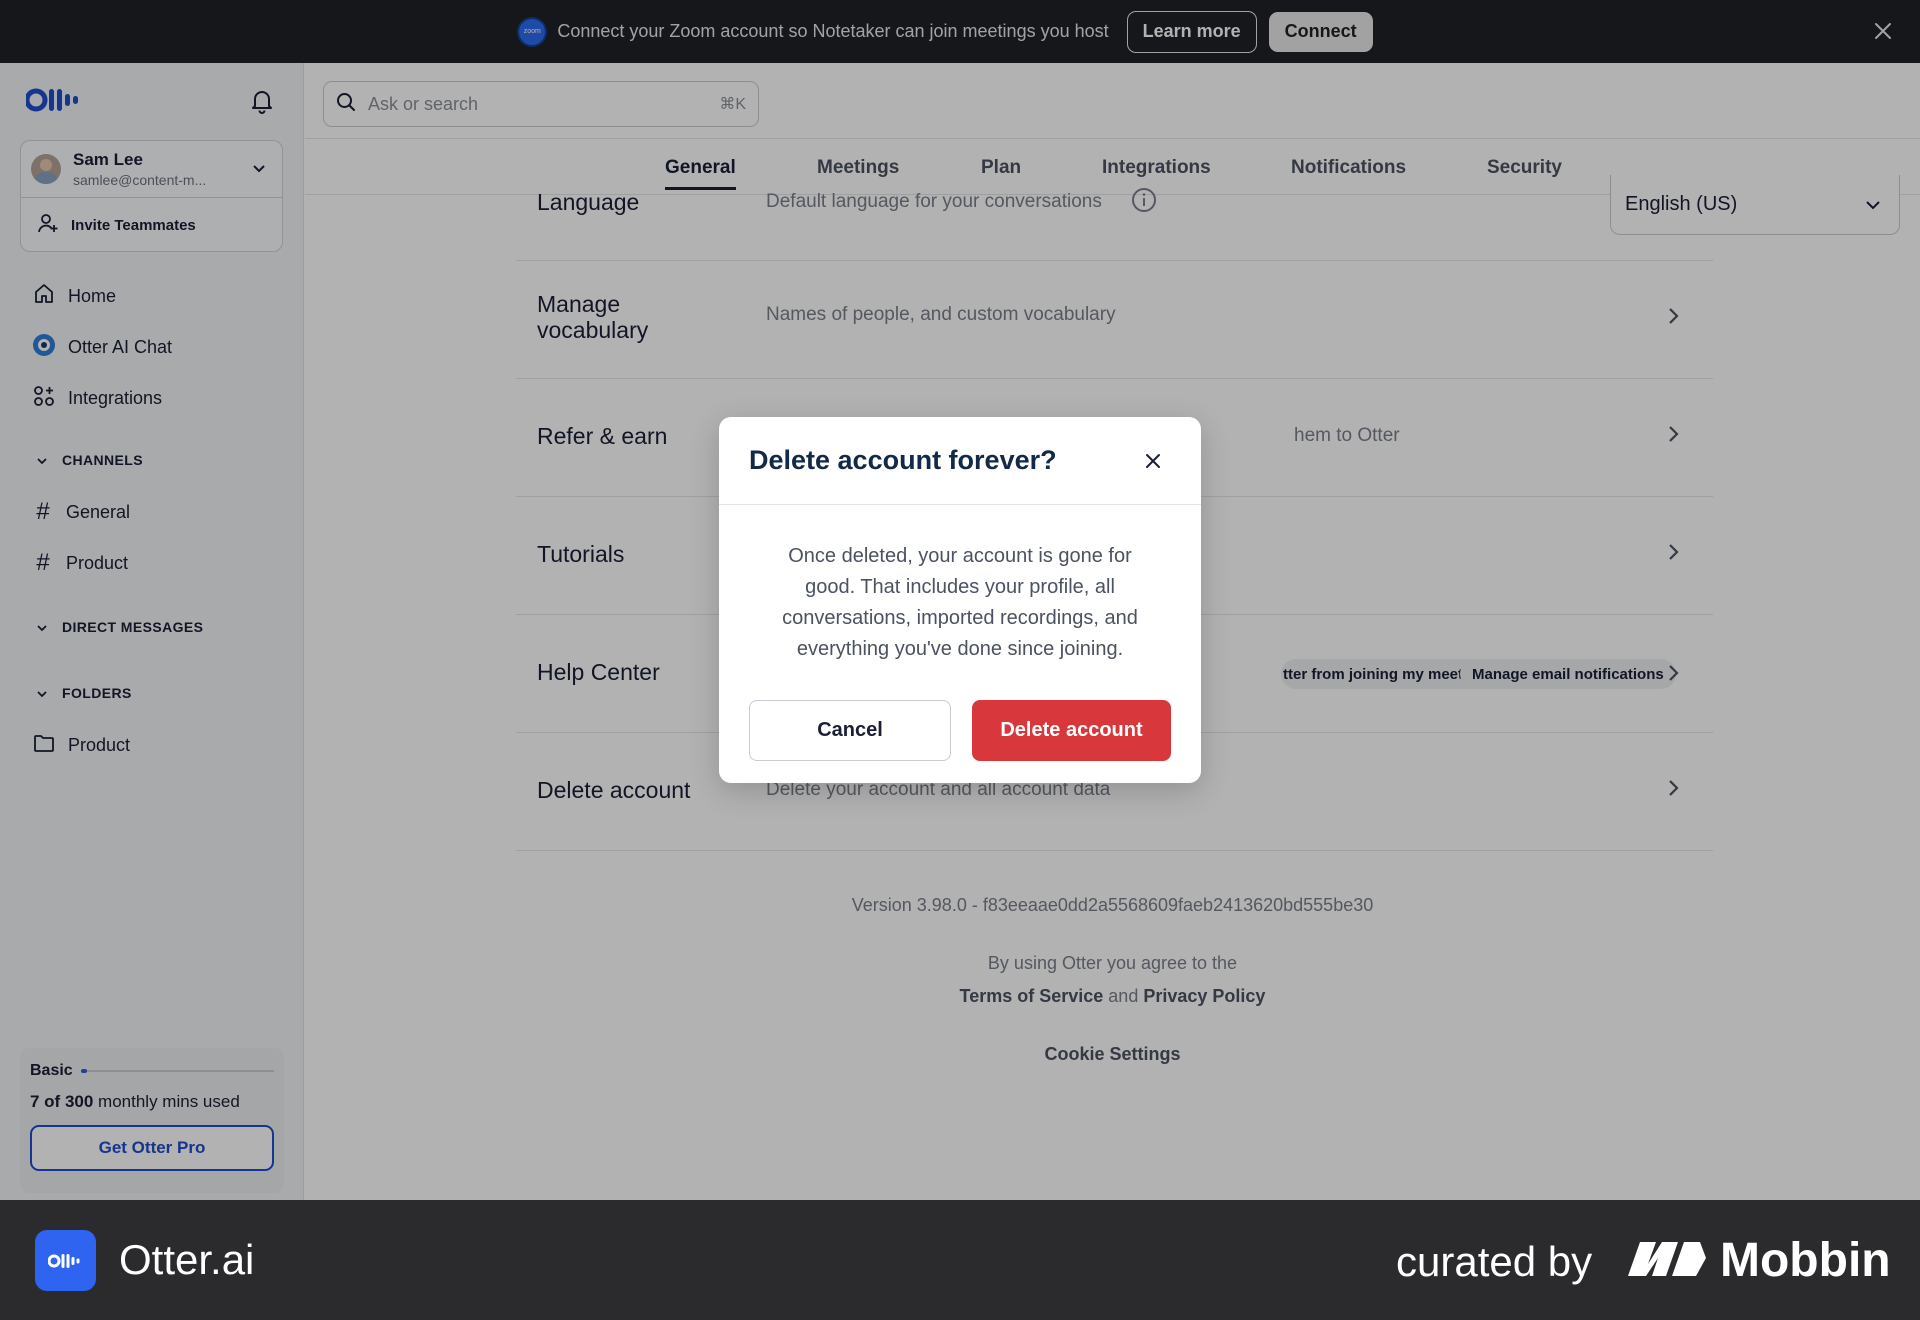  I want to click on close-icon, so click(1153, 461).